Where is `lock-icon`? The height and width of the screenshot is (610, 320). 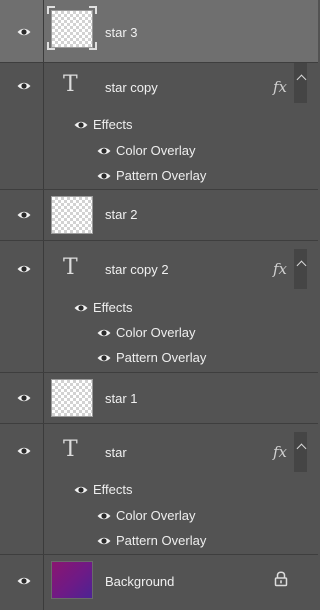 lock-icon is located at coordinates (281, 579).